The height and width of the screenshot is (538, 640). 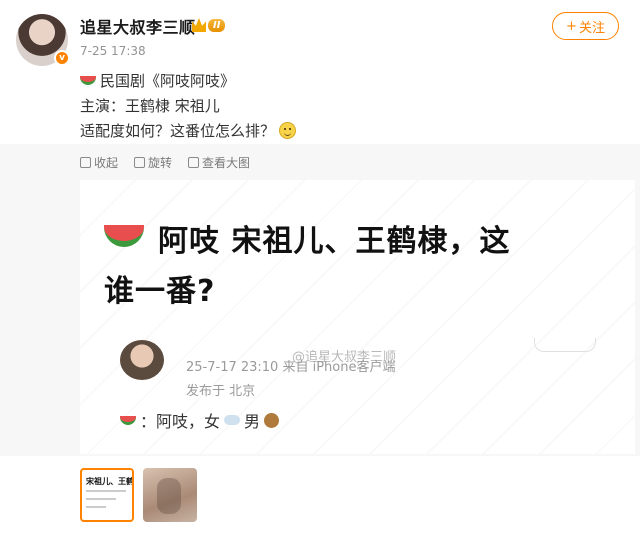 I want to click on plus-icon: +, so click(x=571, y=26).